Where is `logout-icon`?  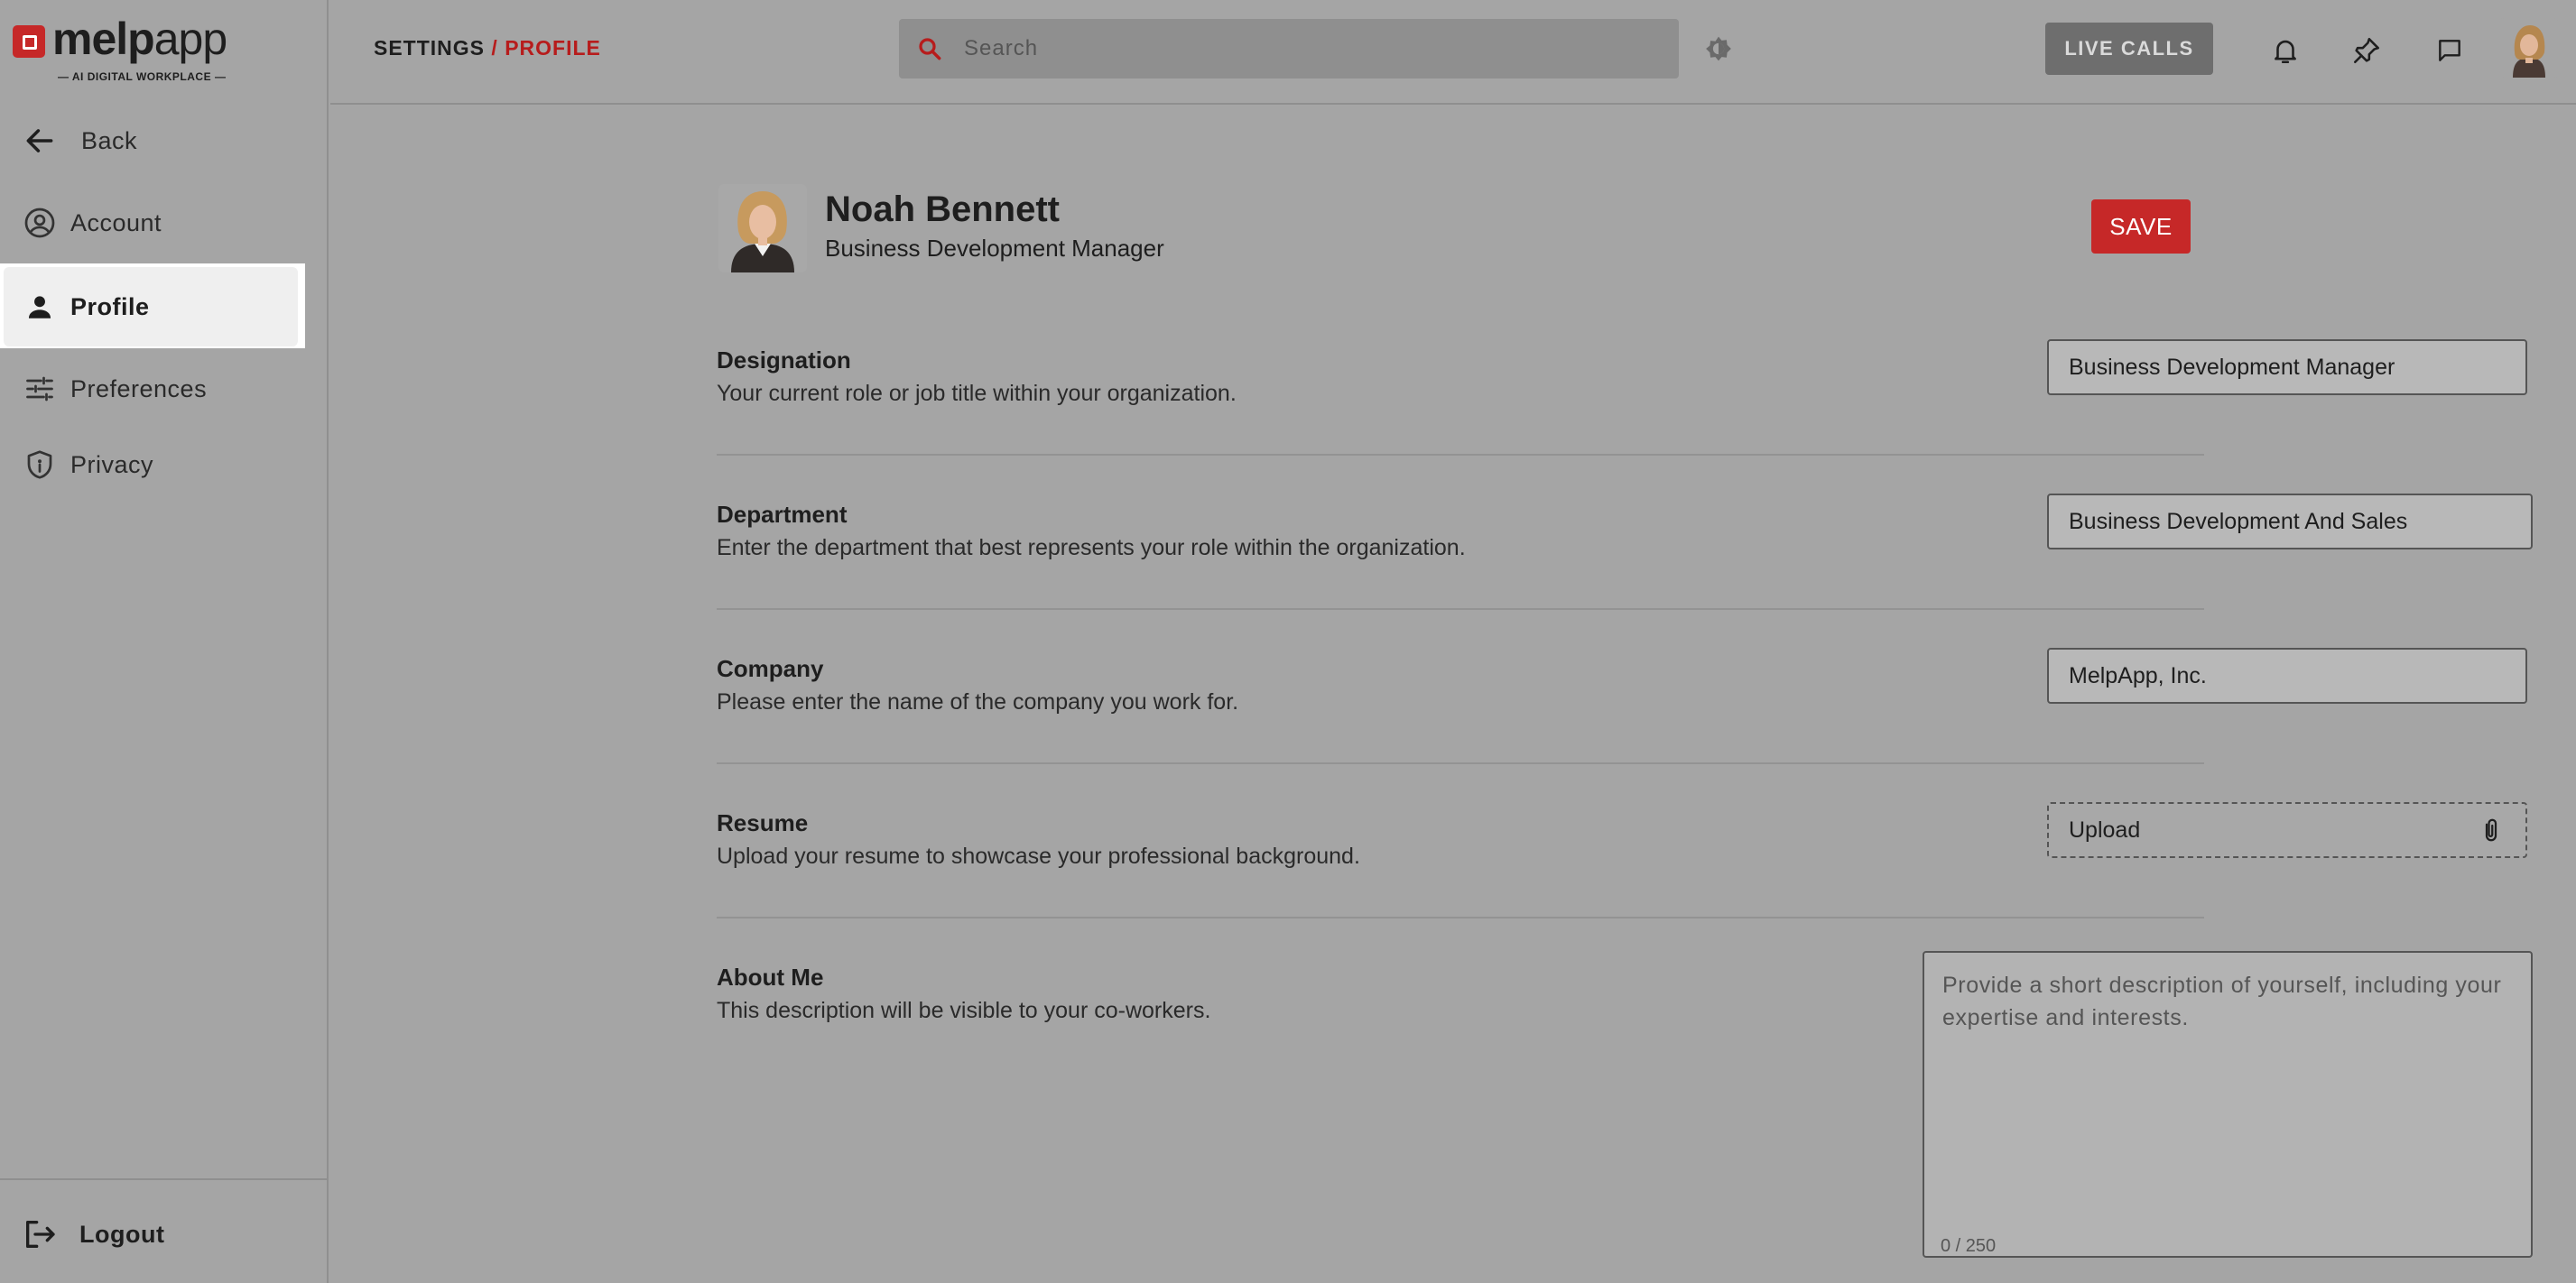
logout-icon is located at coordinates (40, 1234).